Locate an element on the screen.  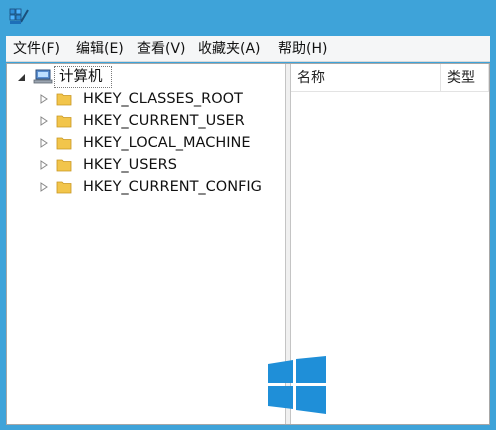
watermark: Win10 之家 www.win10xitong.com is located at coordinates (379, 393).